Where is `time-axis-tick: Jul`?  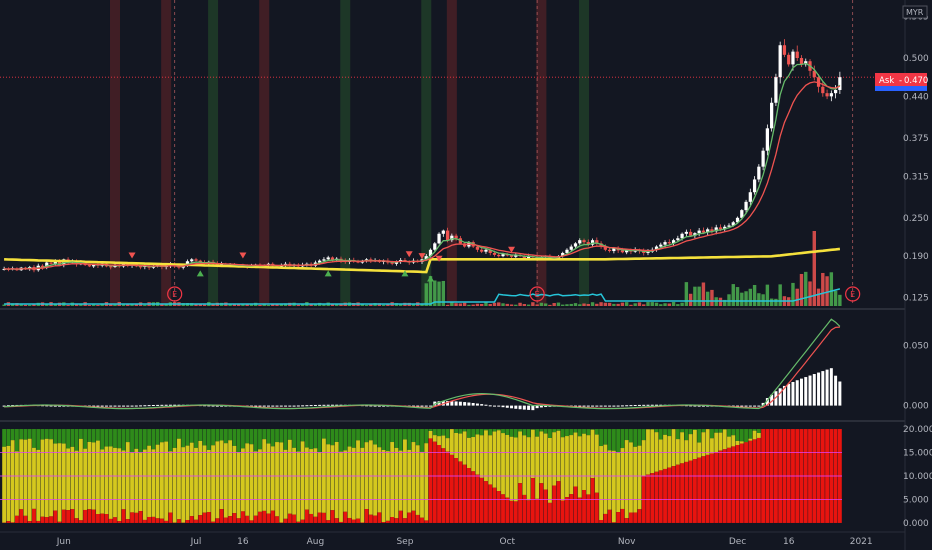 time-axis-tick: Jul is located at coordinates (196, 542).